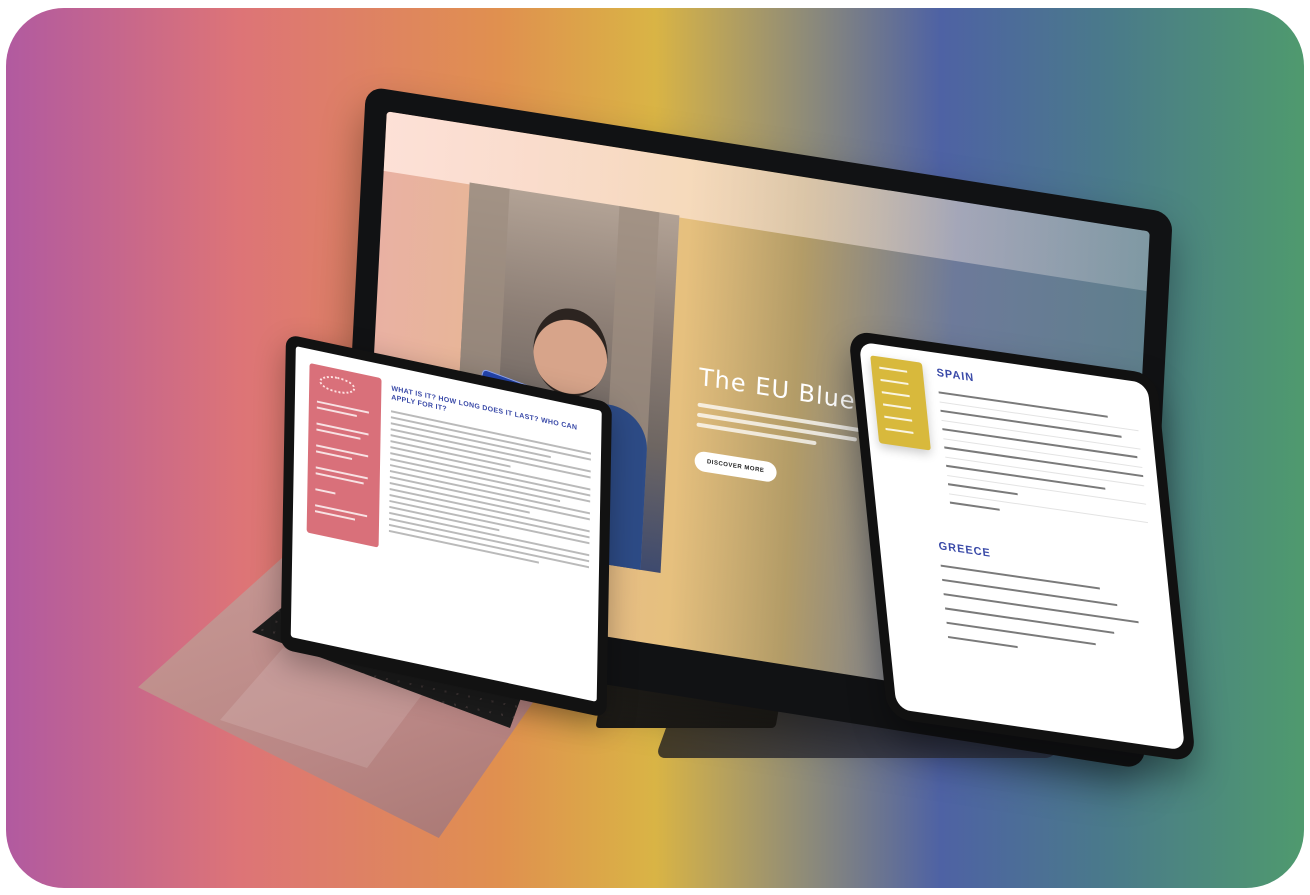  Describe the element at coordinates (965, 550) in the screenshot. I see `section-heading-greece: GREECE` at that location.